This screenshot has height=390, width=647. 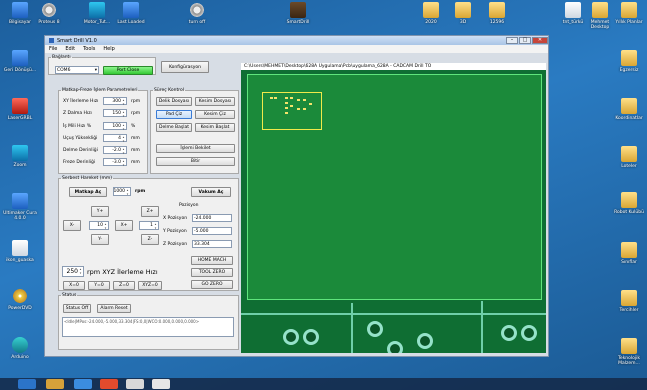 What do you see at coordinates (195, 161) in the screenshot?
I see `finish-button: Bitir` at bounding box center [195, 161].